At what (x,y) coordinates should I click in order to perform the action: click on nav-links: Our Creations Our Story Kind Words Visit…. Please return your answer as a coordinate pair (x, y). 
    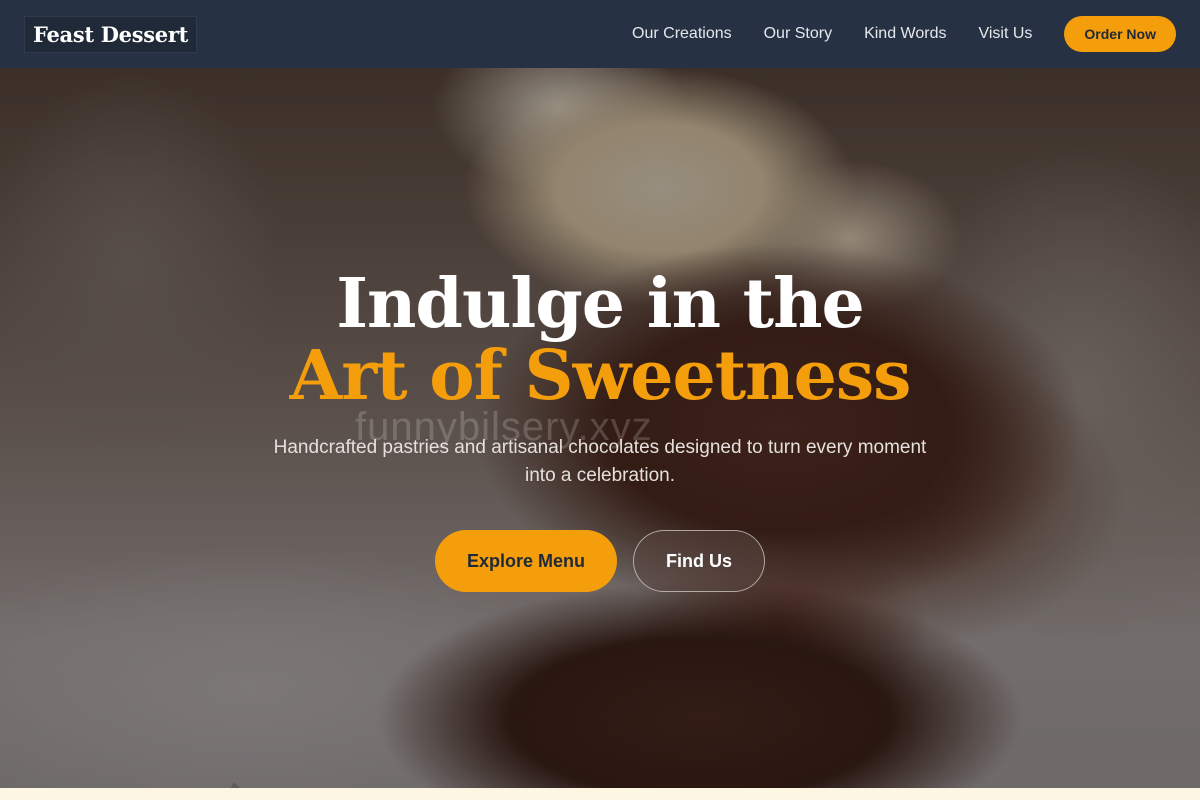
    Looking at the image, I should click on (904, 34).